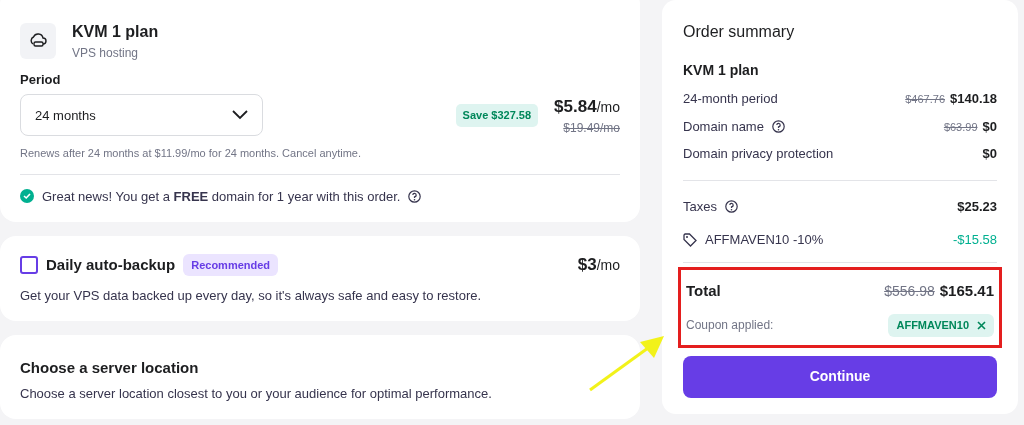 This screenshot has height=425, width=1024. I want to click on tax-amount: $25.23, so click(977, 206).